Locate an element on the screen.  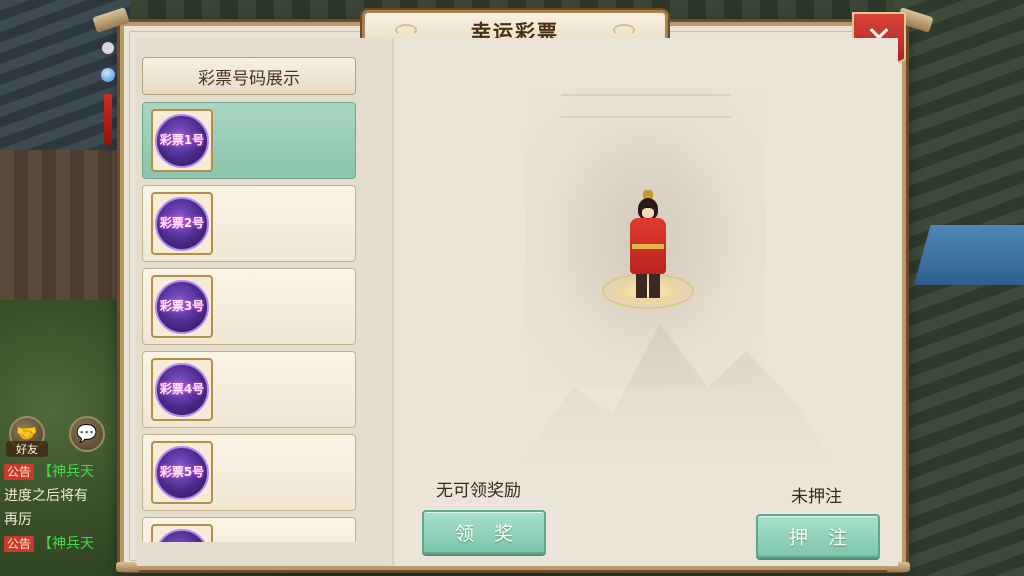
ink-banner-ornament is located at coordinates (646, 106).